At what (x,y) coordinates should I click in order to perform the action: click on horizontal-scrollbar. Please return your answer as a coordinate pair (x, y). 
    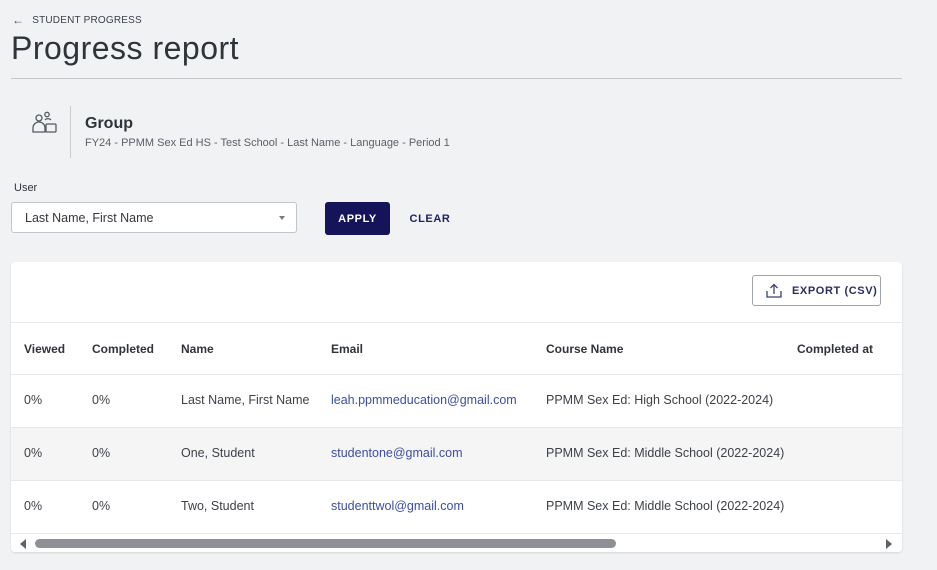
    Looking at the image, I should click on (456, 543).